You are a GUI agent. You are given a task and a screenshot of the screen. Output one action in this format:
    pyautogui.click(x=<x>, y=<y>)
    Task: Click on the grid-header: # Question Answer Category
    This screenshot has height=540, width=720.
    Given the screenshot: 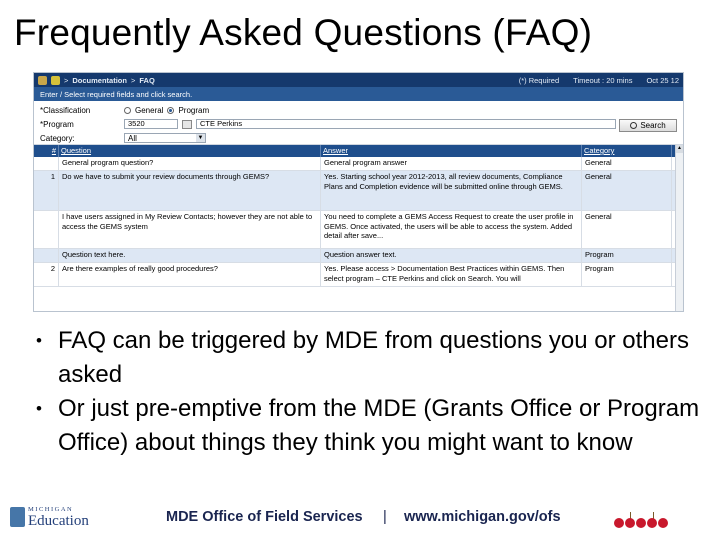 What is the action you would take?
    pyautogui.click(x=358, y=151)
    